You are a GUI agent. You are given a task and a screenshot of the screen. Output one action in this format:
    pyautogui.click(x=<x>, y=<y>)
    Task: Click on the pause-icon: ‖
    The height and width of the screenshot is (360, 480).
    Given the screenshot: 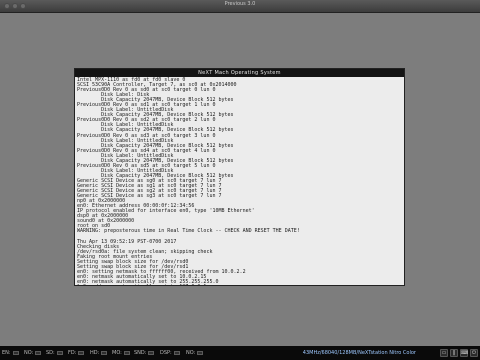 What is the action you would take?
    pyautogui.click(x=454, y=353)
    